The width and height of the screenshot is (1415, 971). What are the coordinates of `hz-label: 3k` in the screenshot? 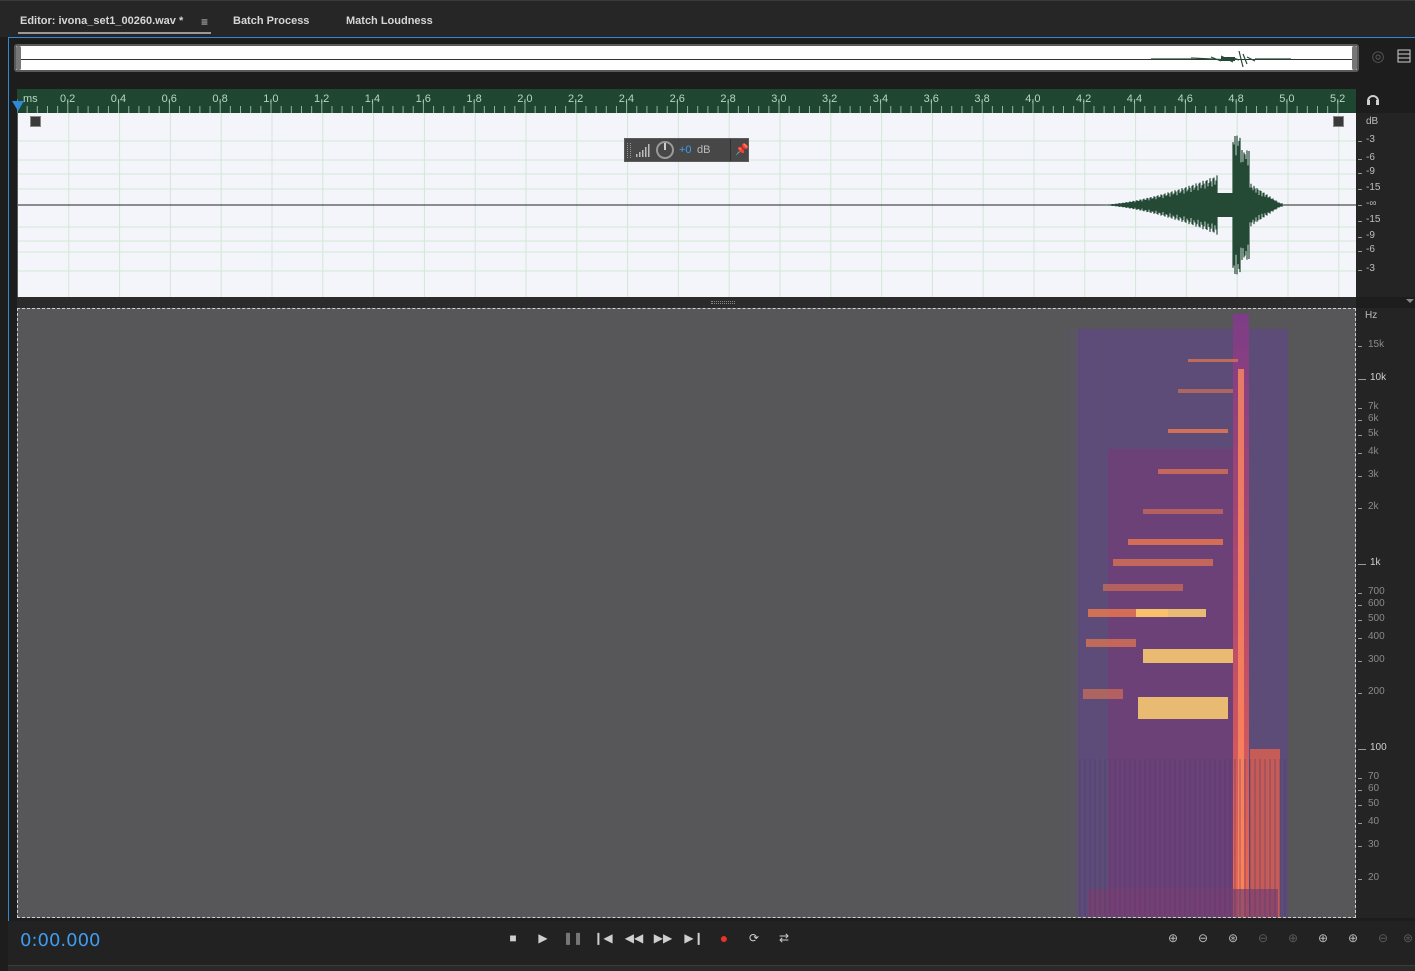 It's located at (1373, 474).